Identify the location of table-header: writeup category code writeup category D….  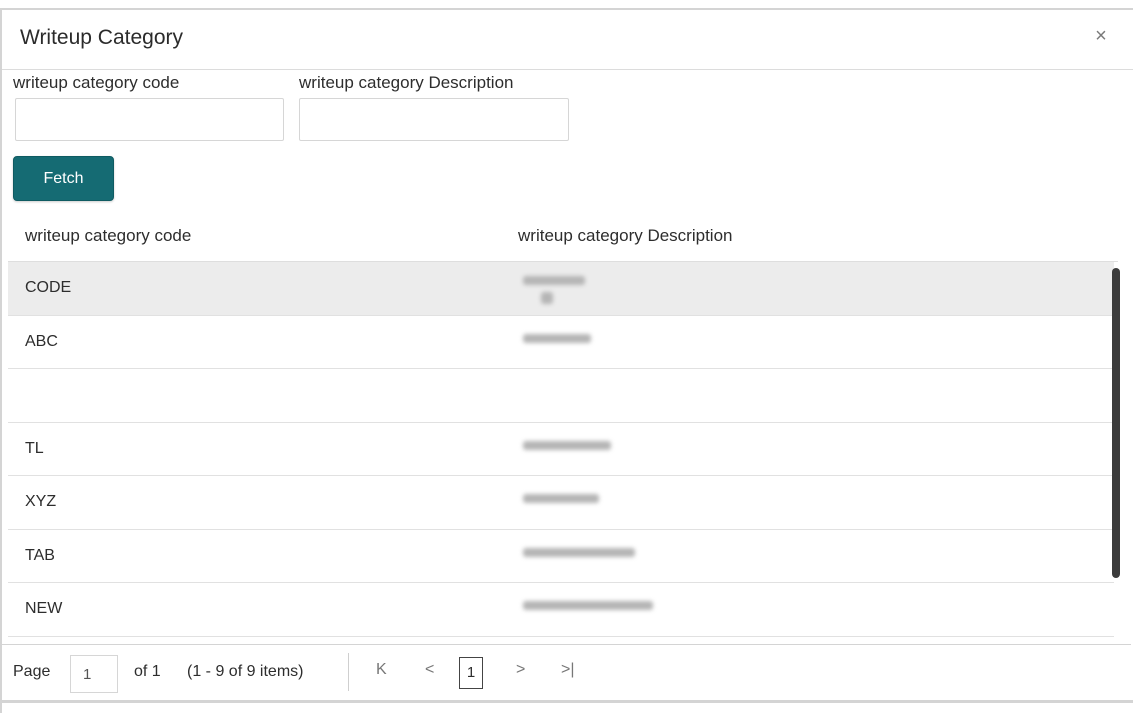
(563, 235).